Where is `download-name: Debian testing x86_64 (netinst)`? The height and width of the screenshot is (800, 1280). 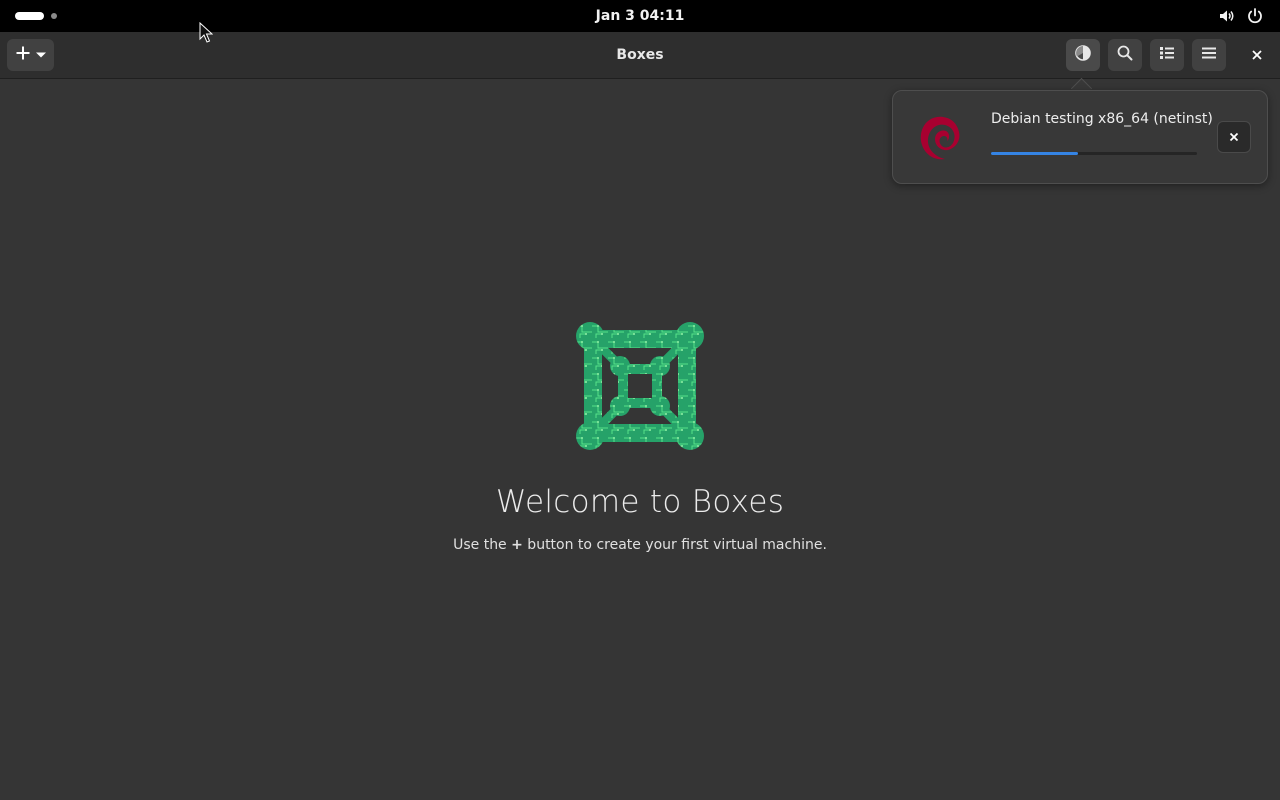 download-name: Debian testing x86_64 (netinst) is located at coordinates (1102, 119).